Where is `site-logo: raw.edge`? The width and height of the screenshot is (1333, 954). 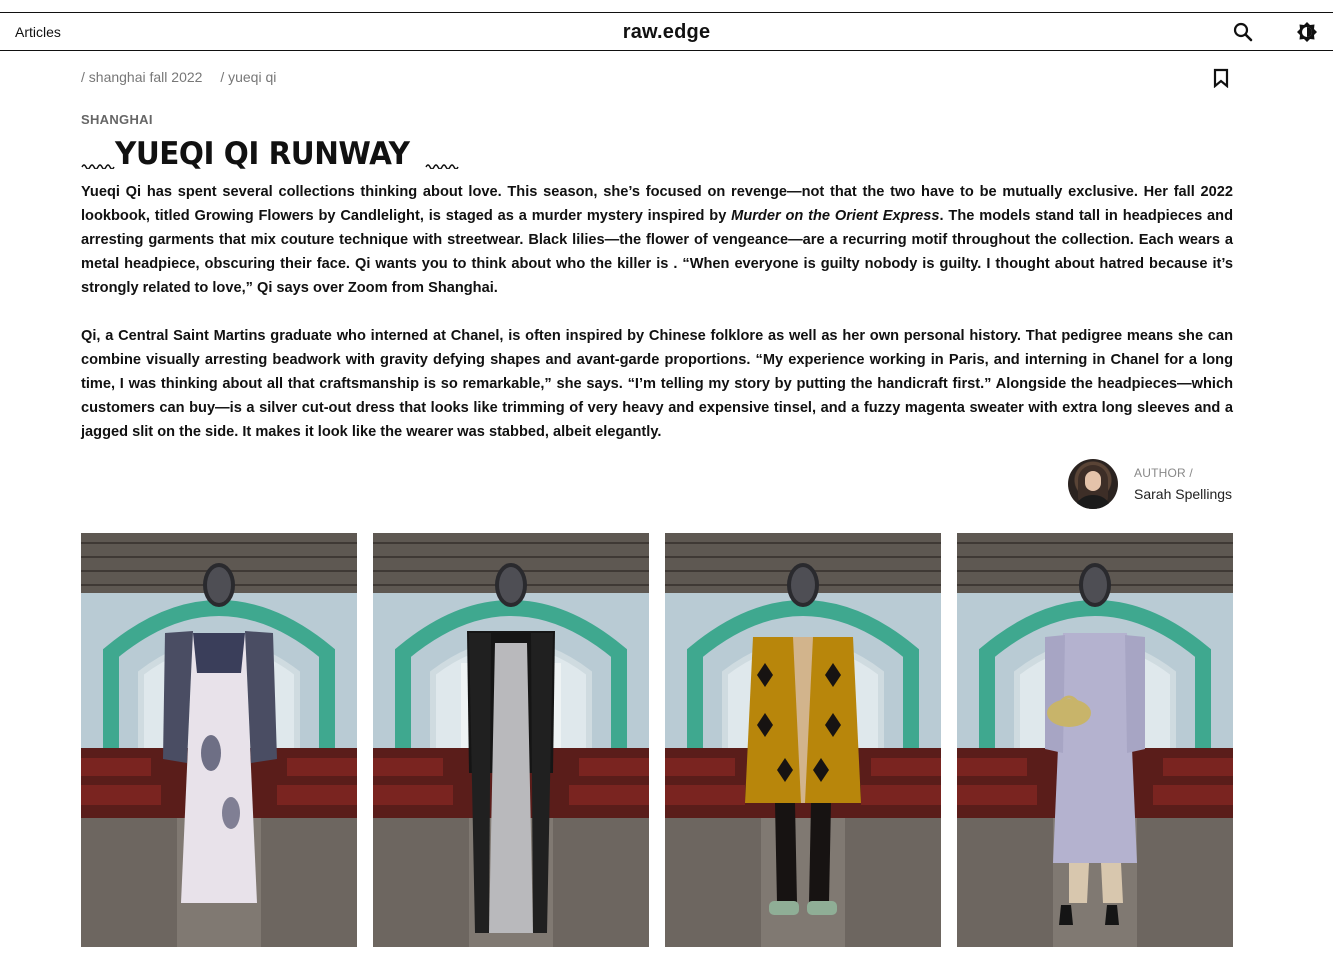
site-logo: raw.edge is located at coordinates (666, 32).